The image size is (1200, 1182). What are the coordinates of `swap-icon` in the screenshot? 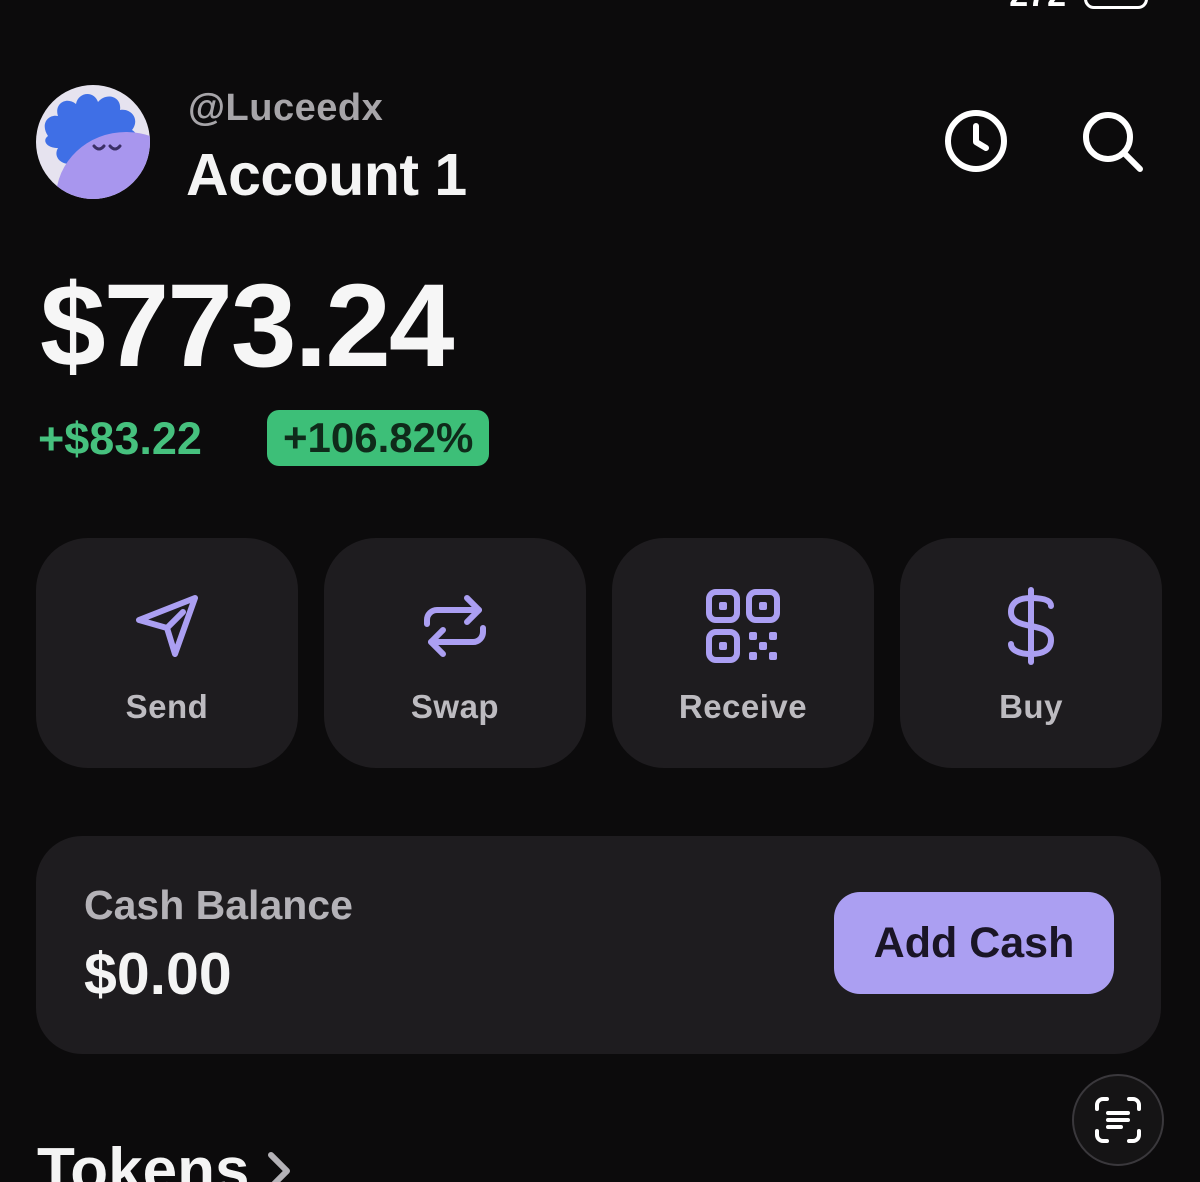 It's located at (455, 626).